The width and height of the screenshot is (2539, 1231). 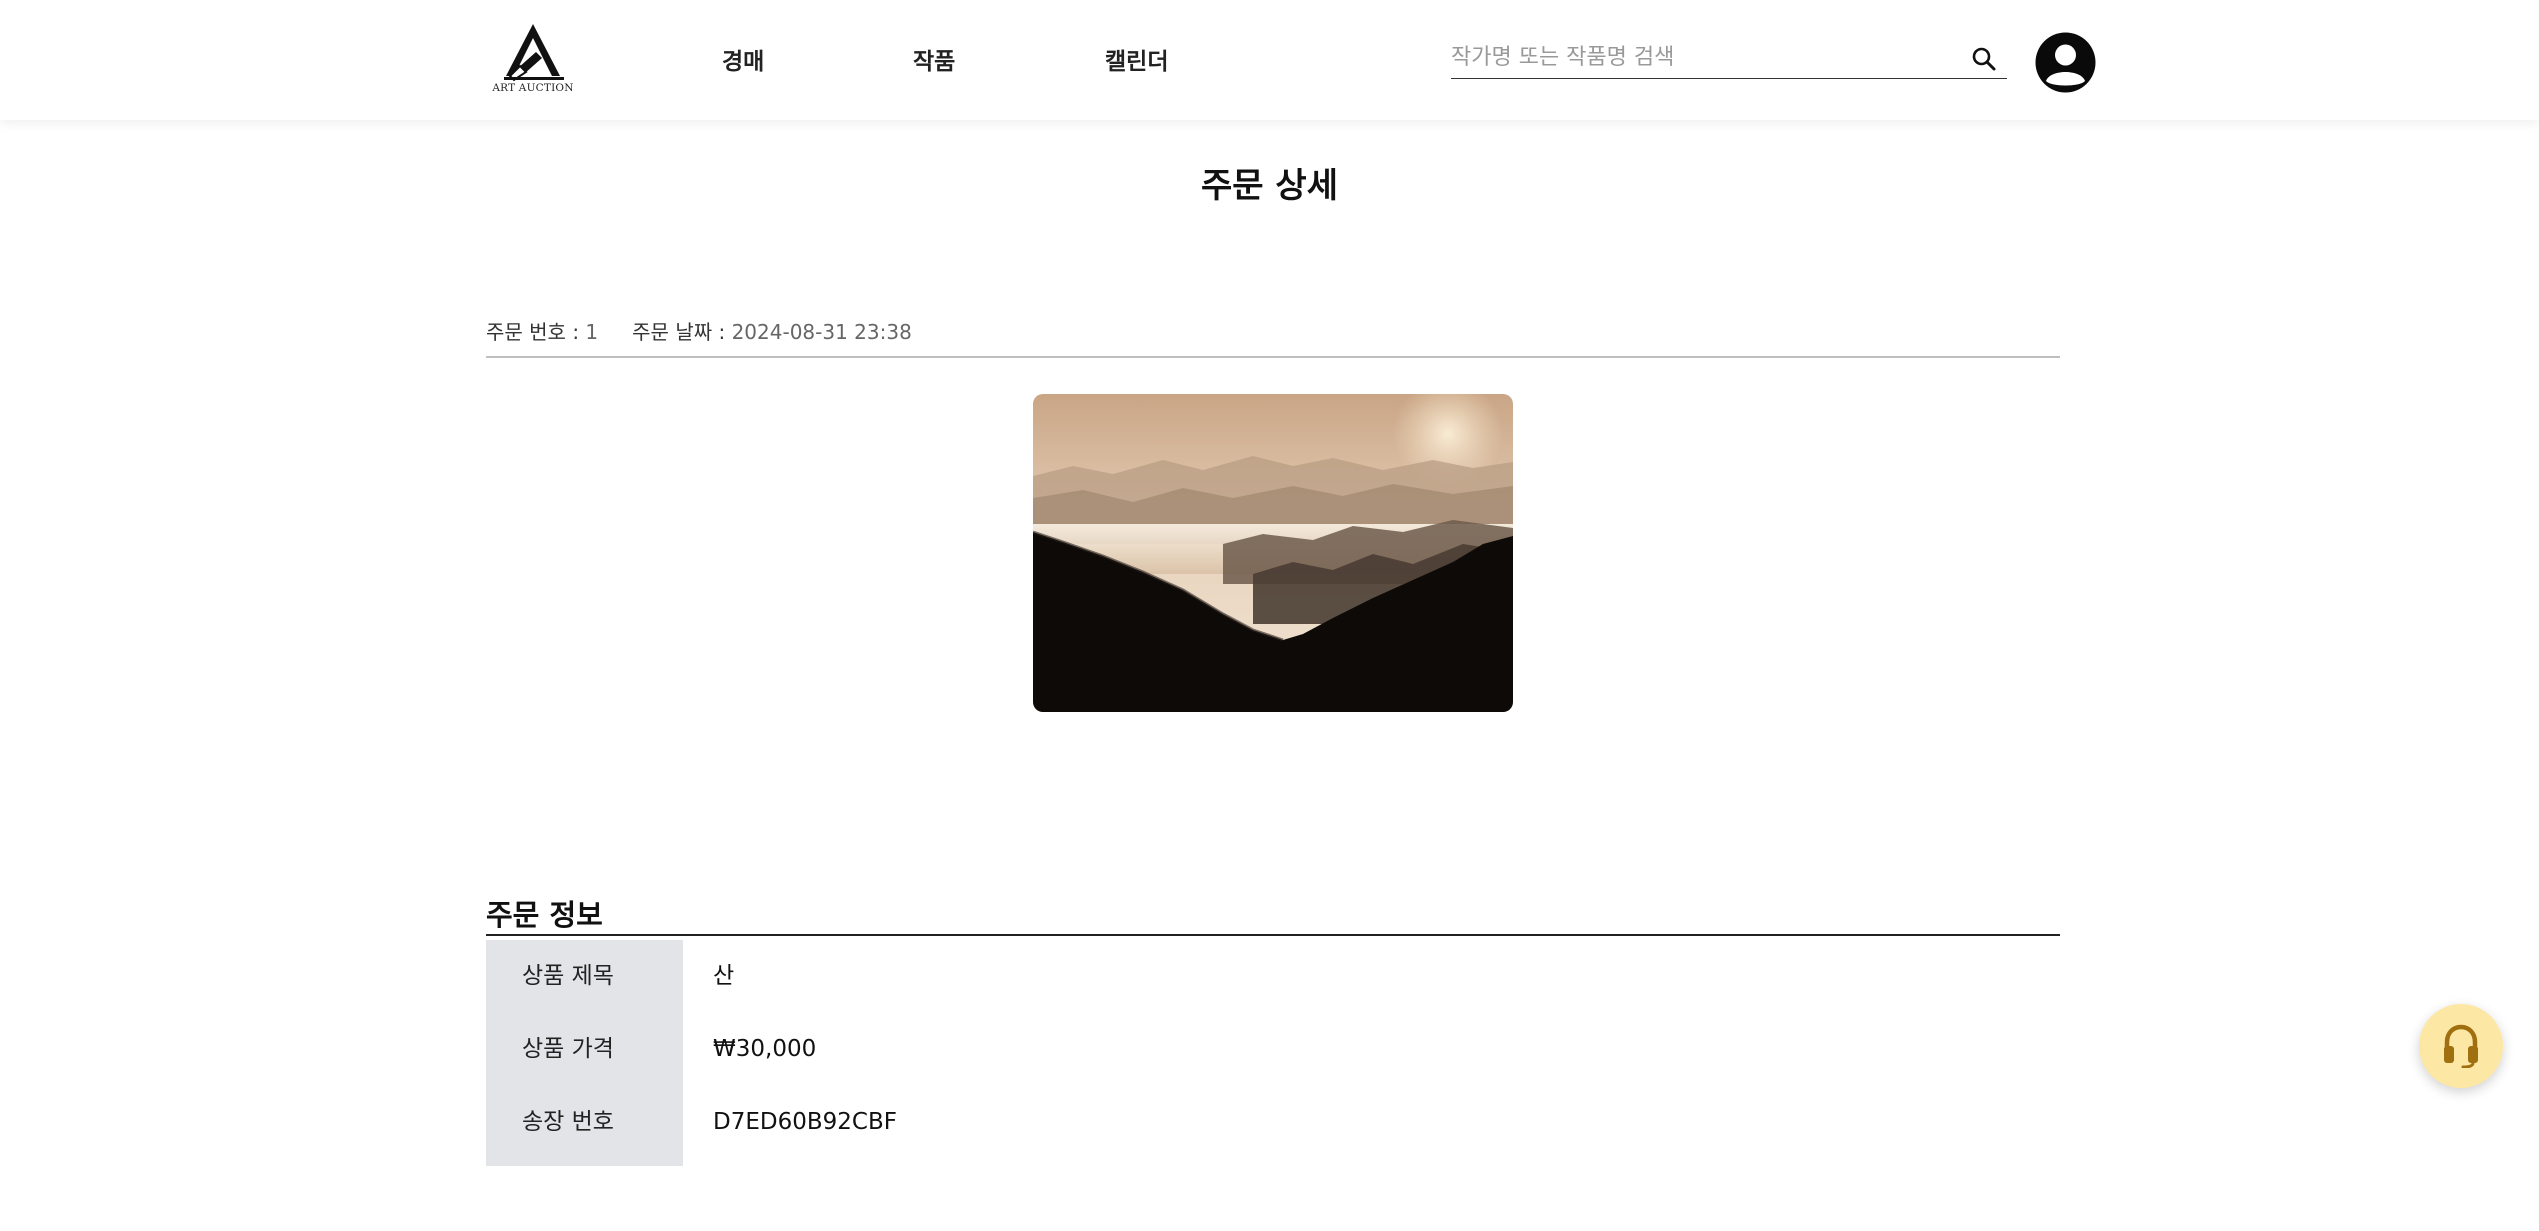 I want to click on logo-mark-icon, so click(x=534, y=53).